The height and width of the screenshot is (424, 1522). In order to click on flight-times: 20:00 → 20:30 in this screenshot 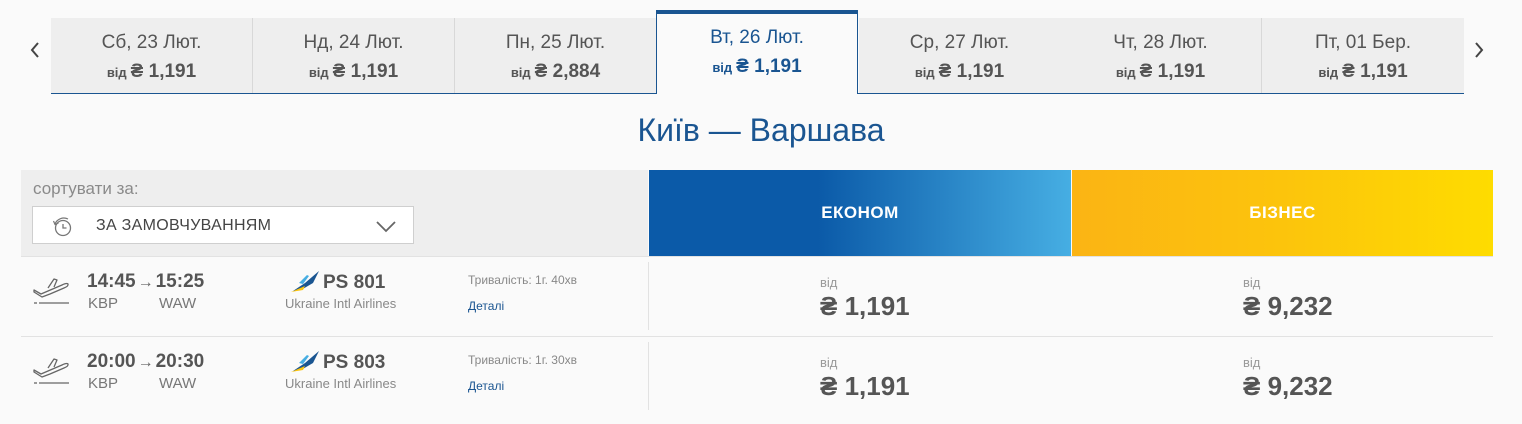, I will do `click(145, 362)`.